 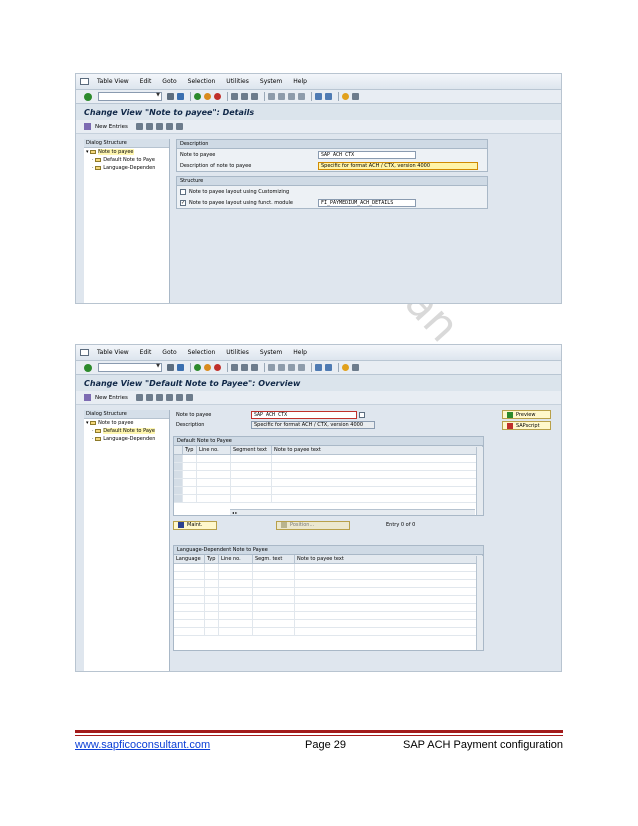 What do you see at coordinates (170, 96) in the screenshot?
I see `back-nav-icon` at bounding box center [170, 96].